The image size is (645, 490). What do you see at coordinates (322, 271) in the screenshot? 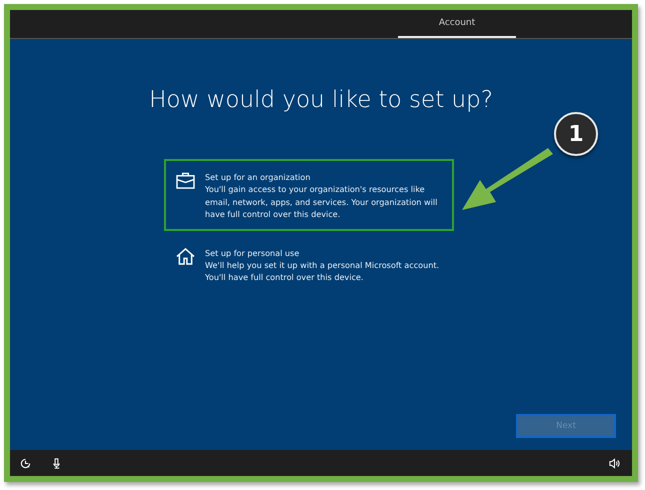
I see `option-description: We'll help you set it up with a personal Microsoft account. You'll have full control over this device.` at bounding box center [322, 271].